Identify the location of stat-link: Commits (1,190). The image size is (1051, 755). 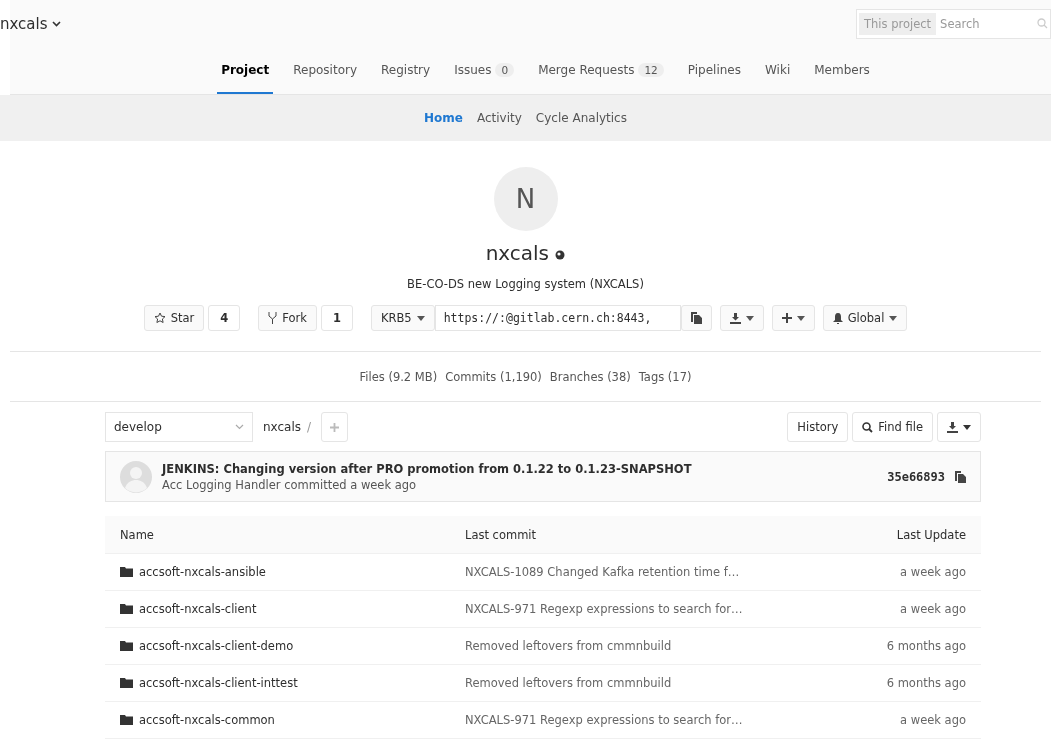
(493, 376).